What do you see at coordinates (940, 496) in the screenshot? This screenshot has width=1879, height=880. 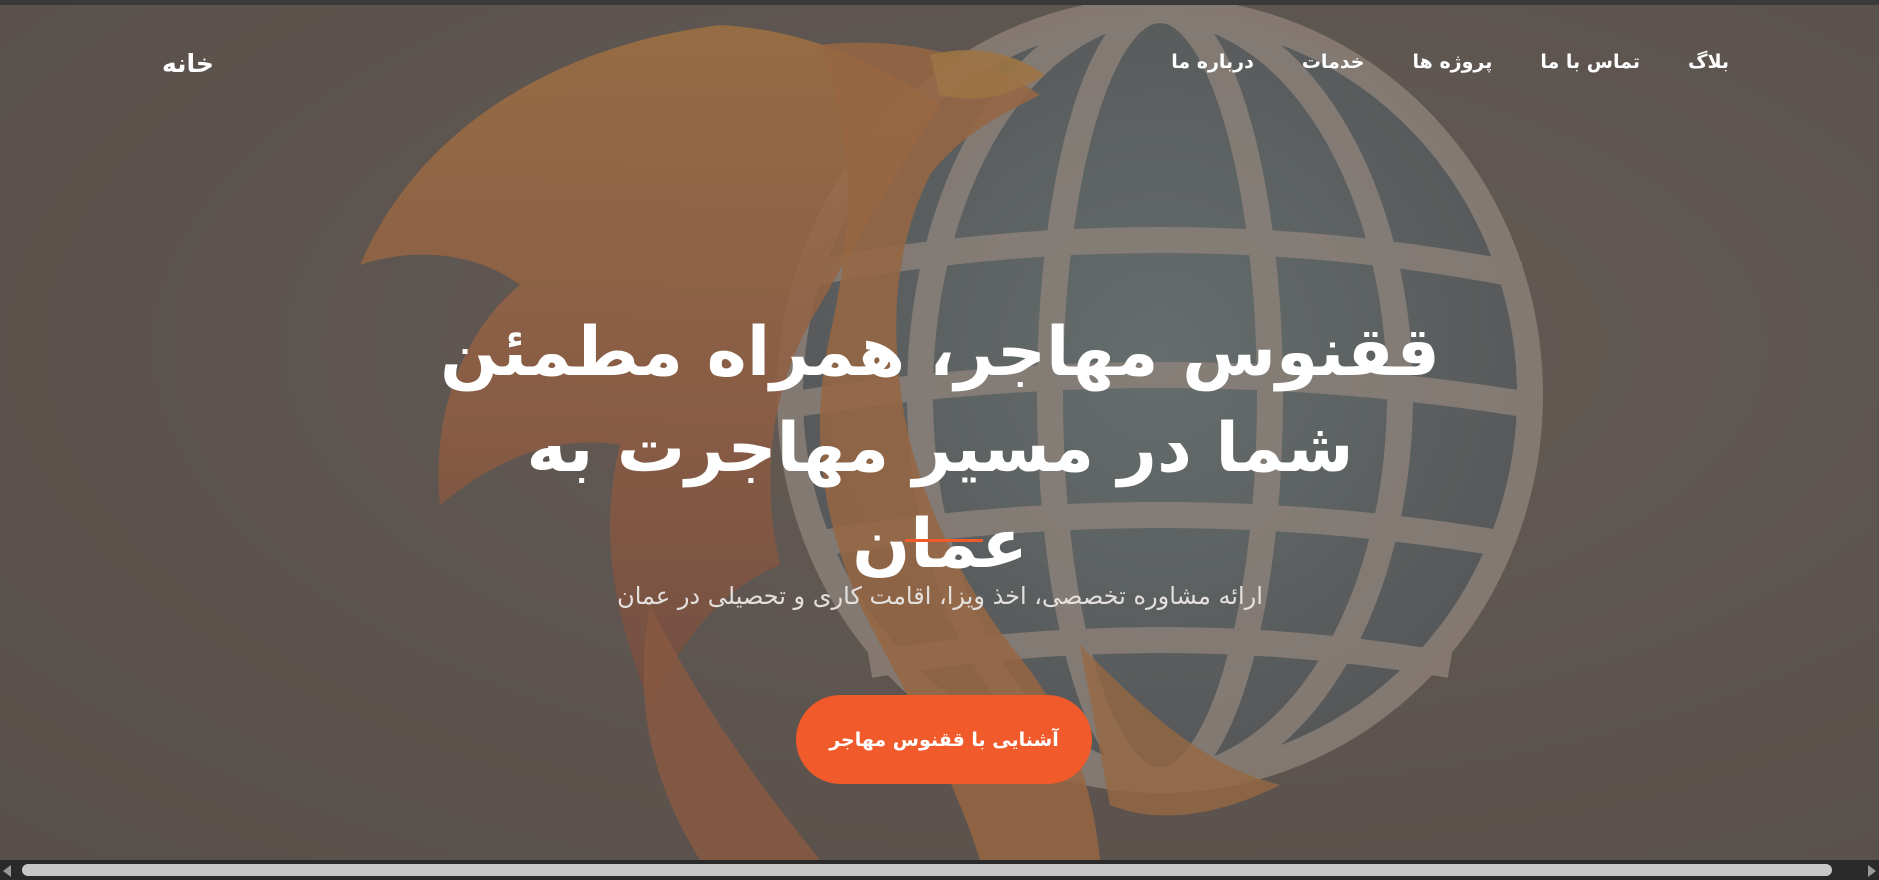 I see `hero-headline-line2: شما در مسیر مهاجرت به عمان` at bounding box center [940, 496].